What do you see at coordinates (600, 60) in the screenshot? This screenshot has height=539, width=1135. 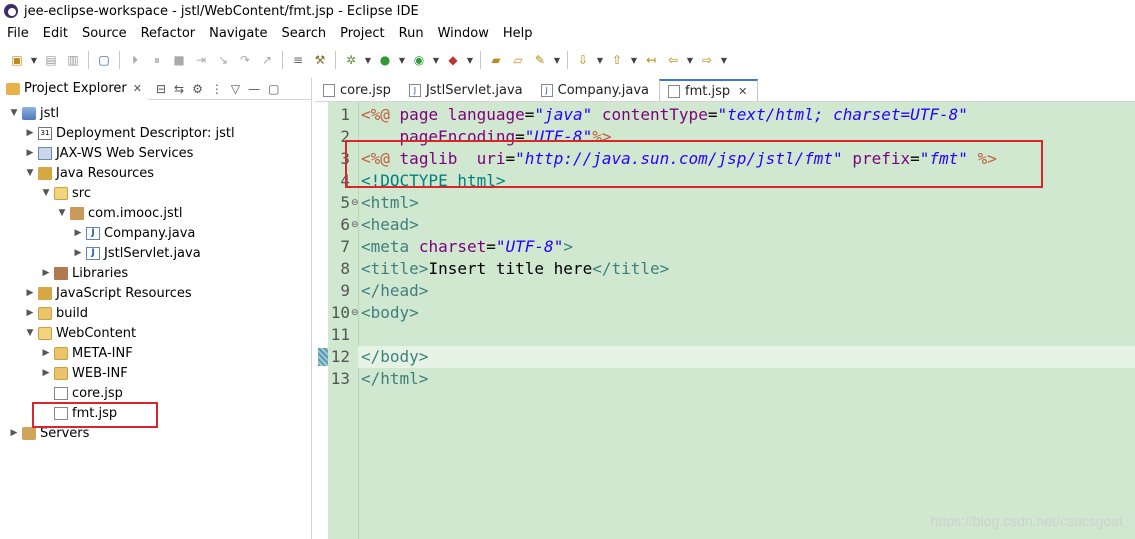 I see `next-annotation-dropdown-icon: ▼` at bounding box center [600, 60].